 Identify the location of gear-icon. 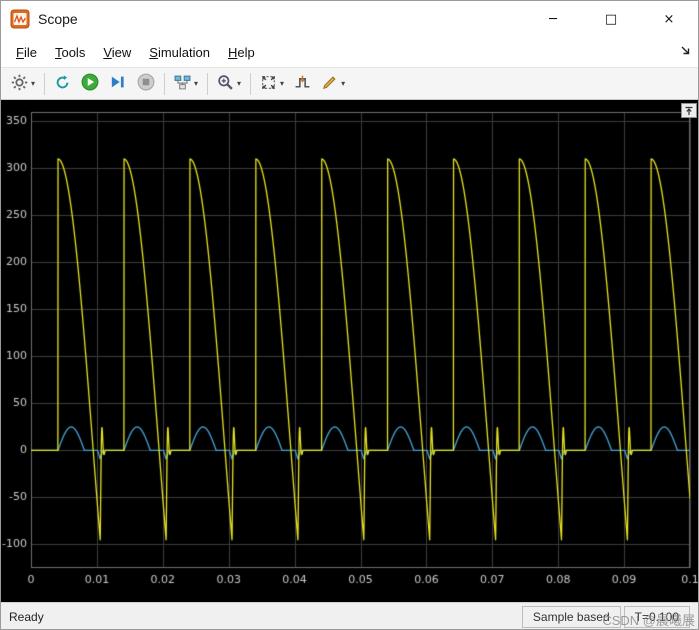
(19, 84).